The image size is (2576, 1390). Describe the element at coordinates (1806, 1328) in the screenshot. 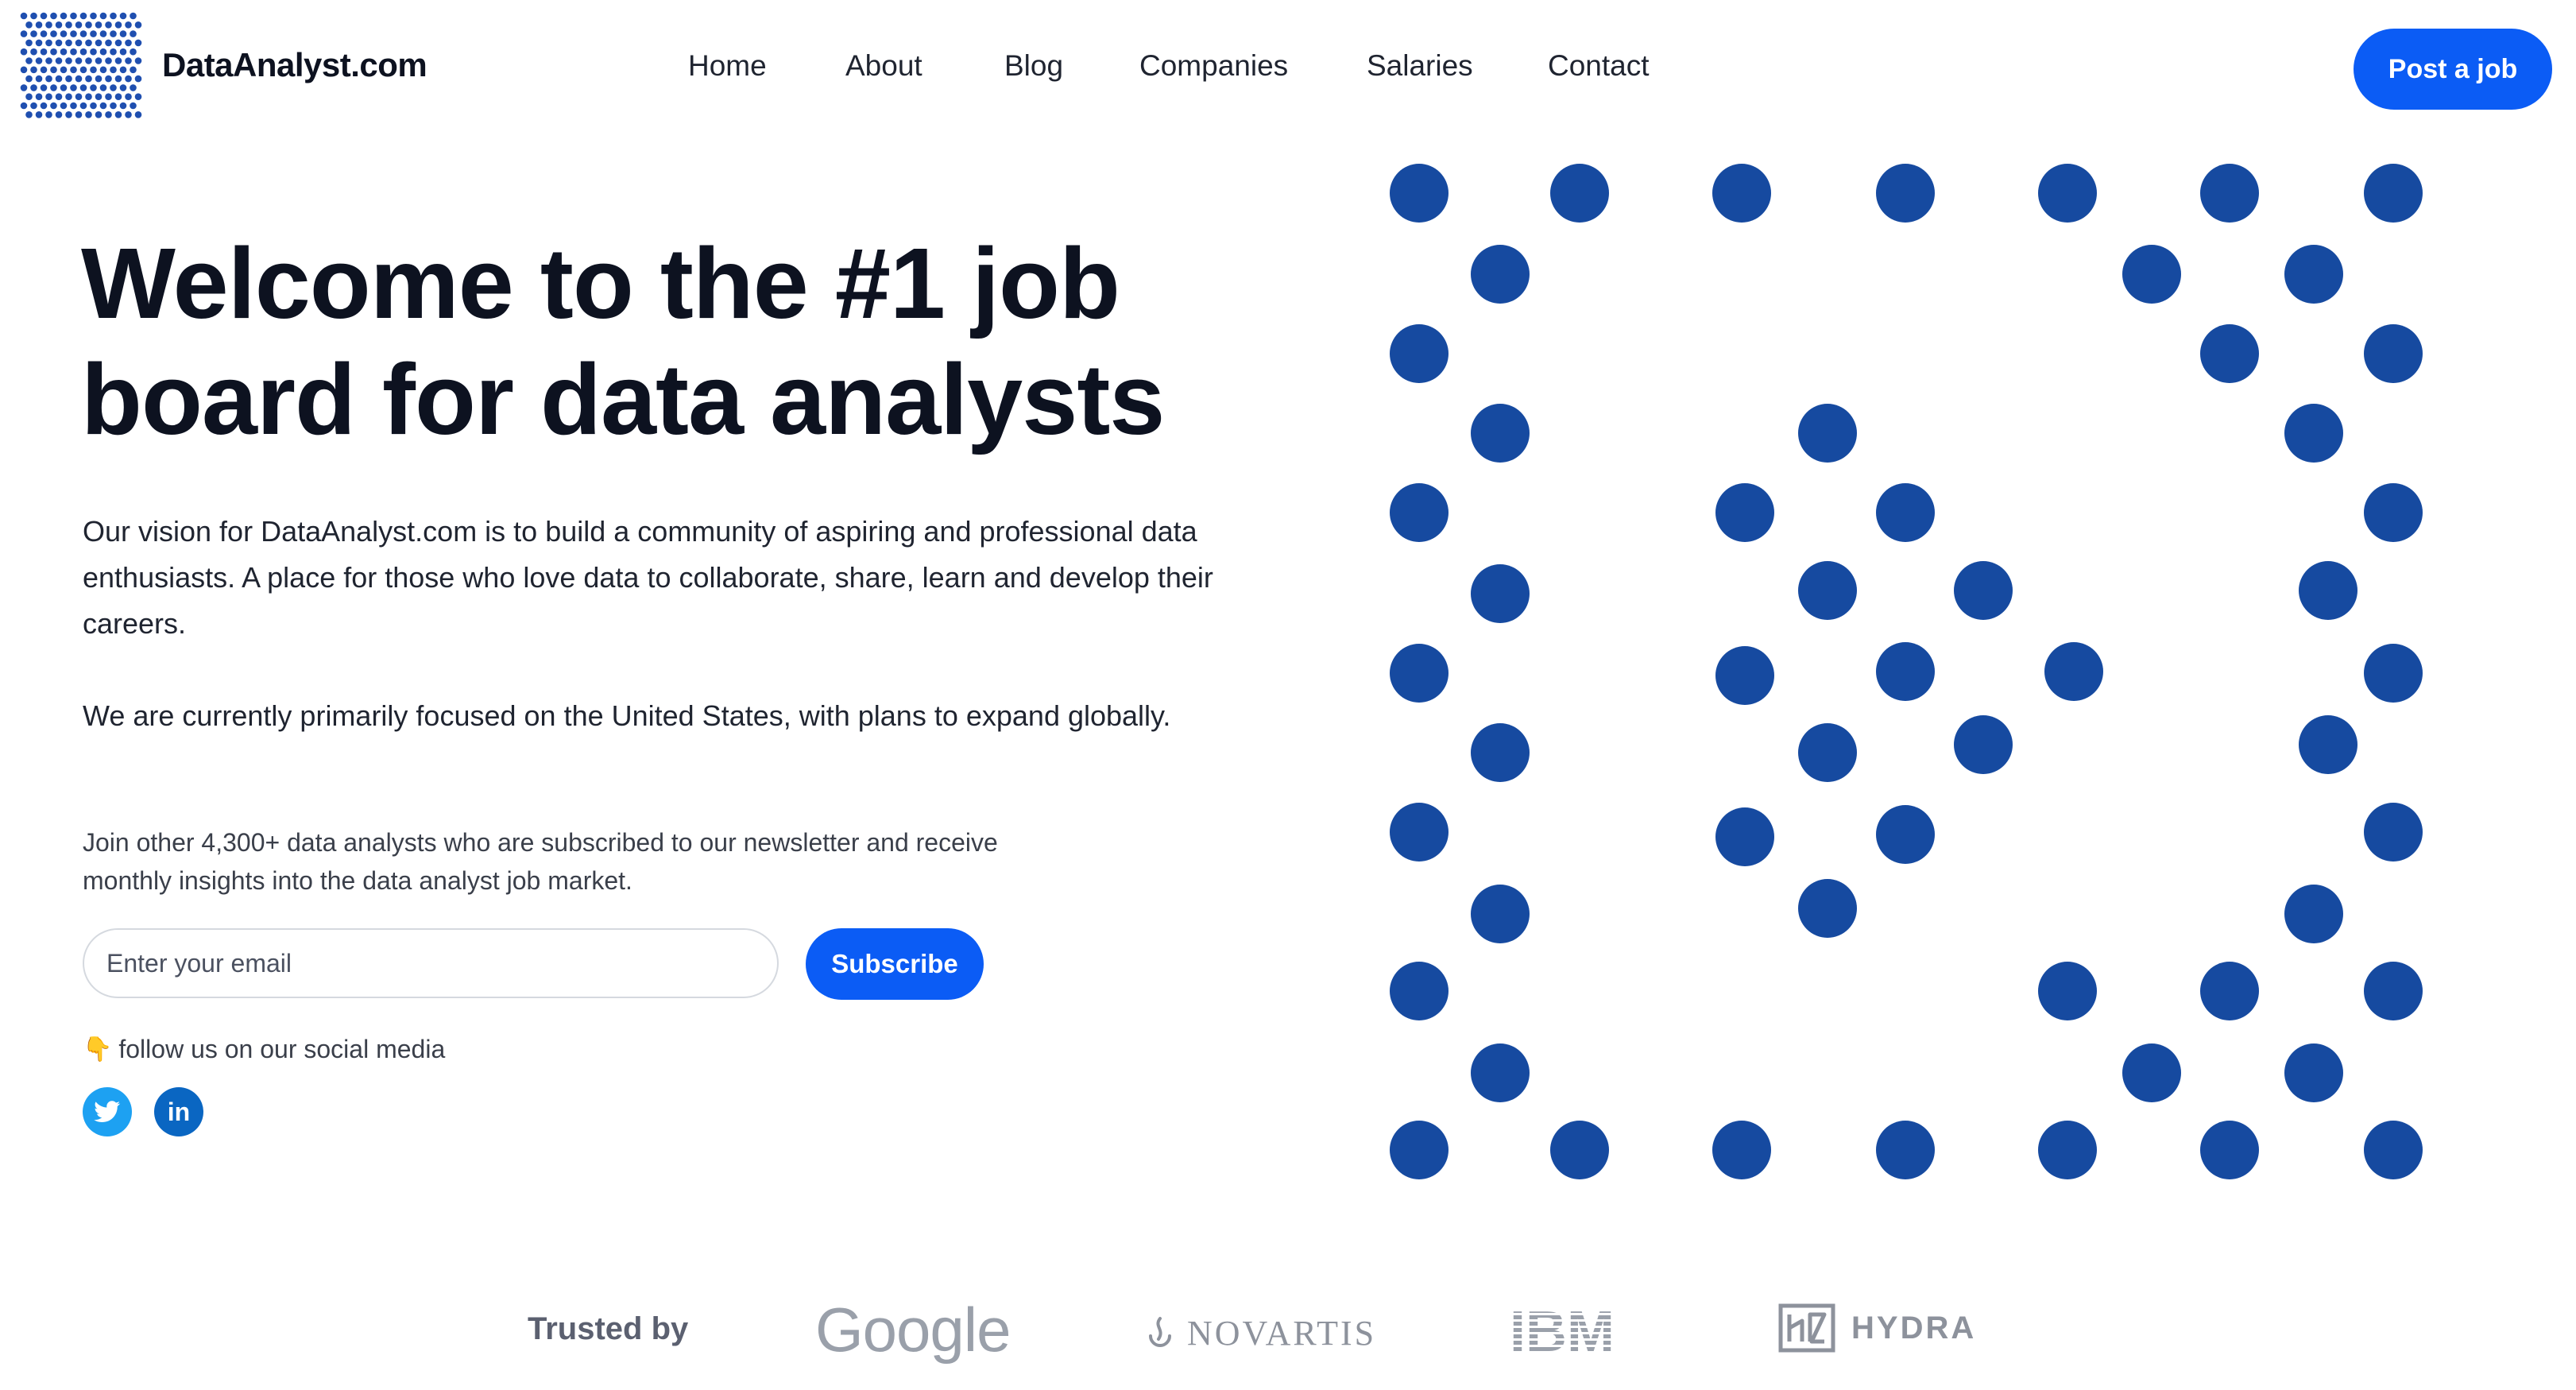

I see `hydra-mark-icon` at that location.